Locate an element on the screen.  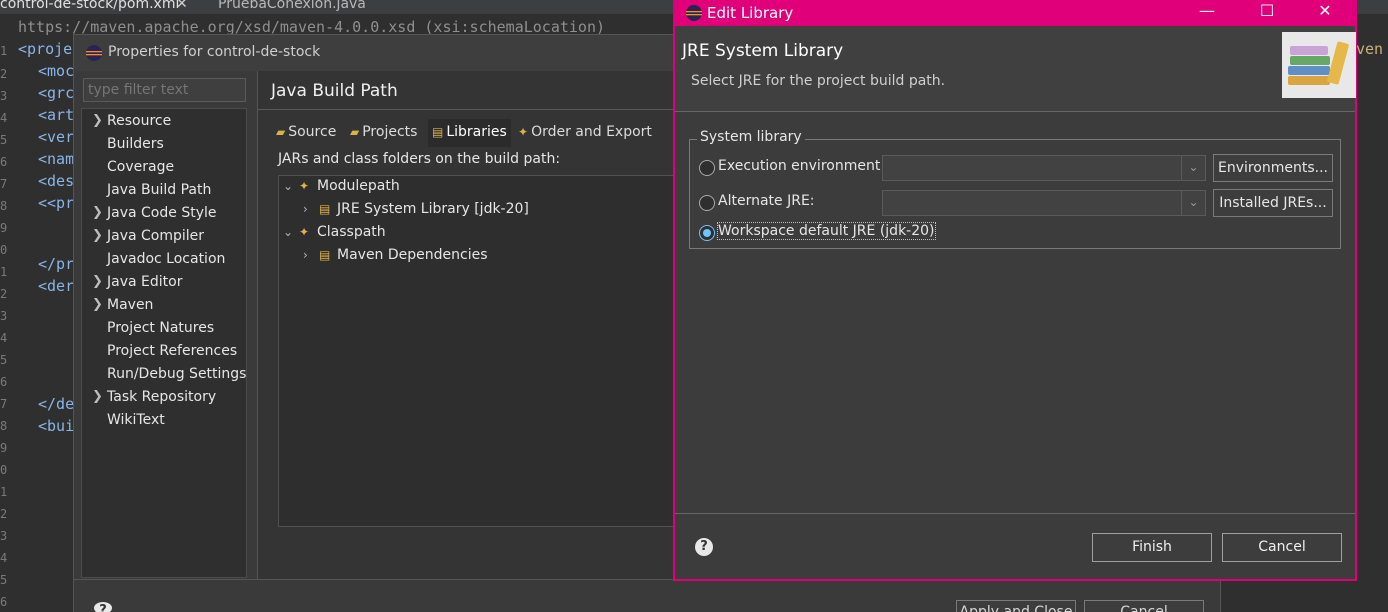
line-number: 6 is located at coordinates (4, 162).